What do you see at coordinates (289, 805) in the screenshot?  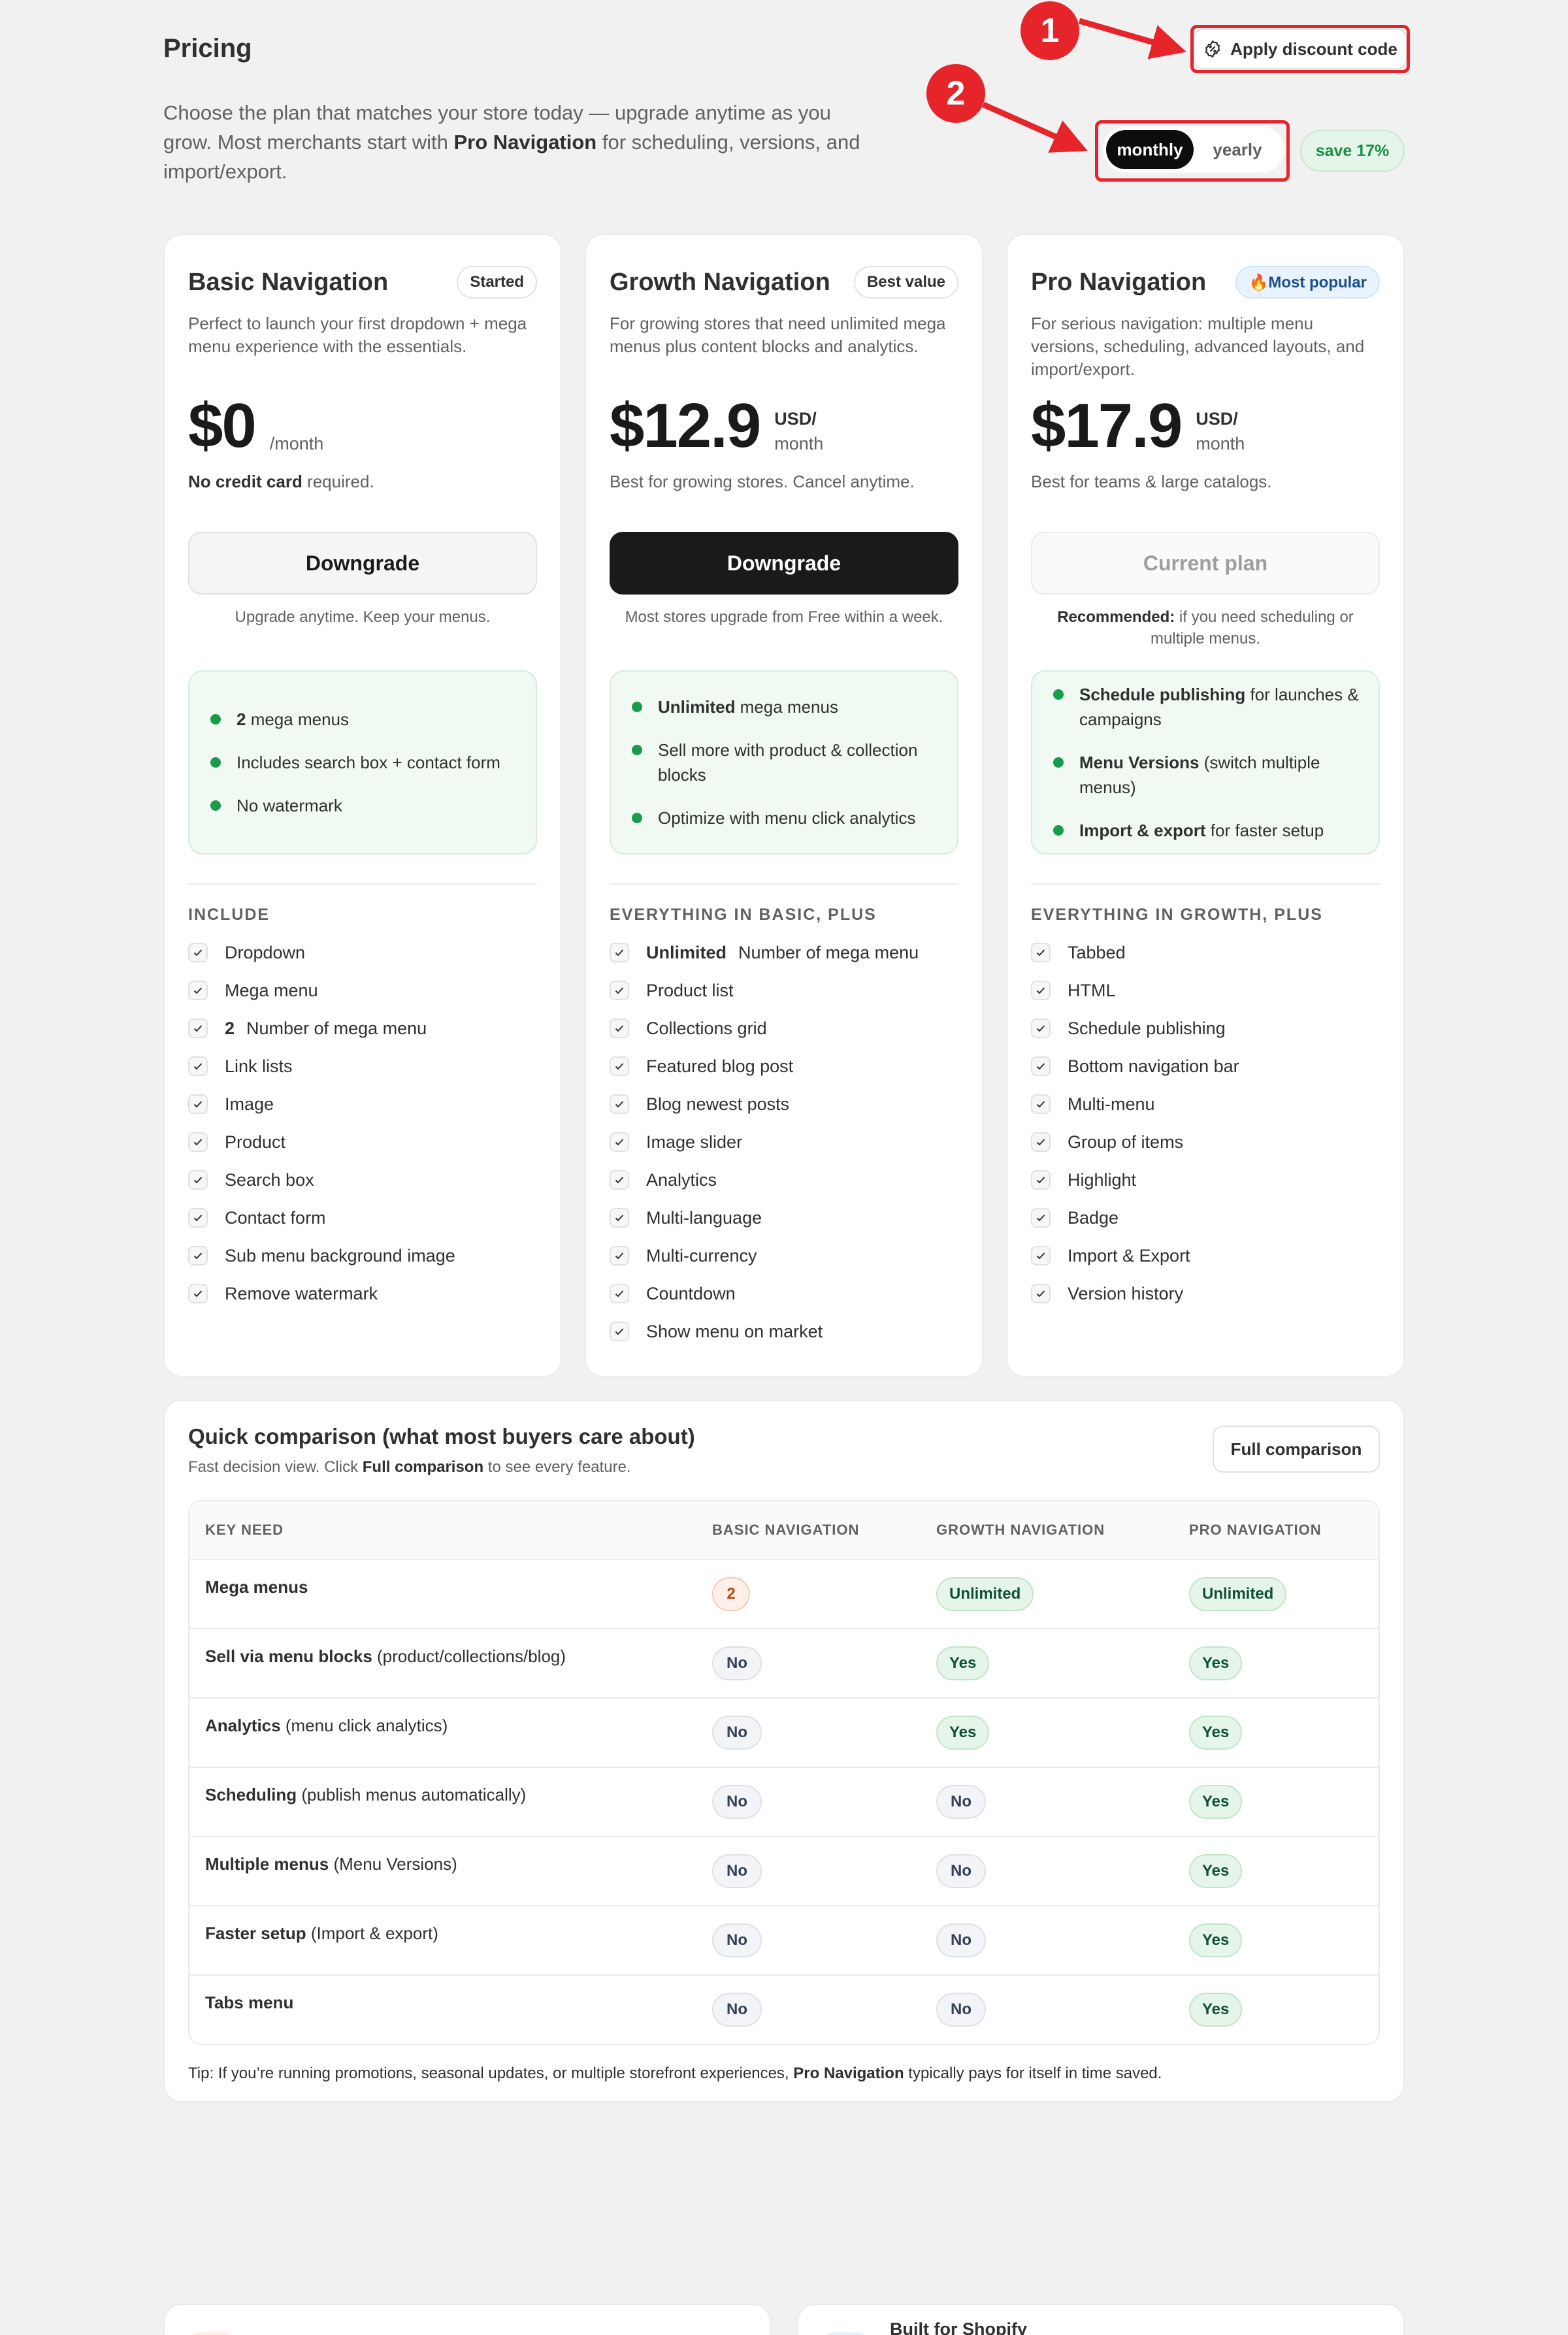 I see `highlight-text: No watermark` at bounding box center [289, 805].